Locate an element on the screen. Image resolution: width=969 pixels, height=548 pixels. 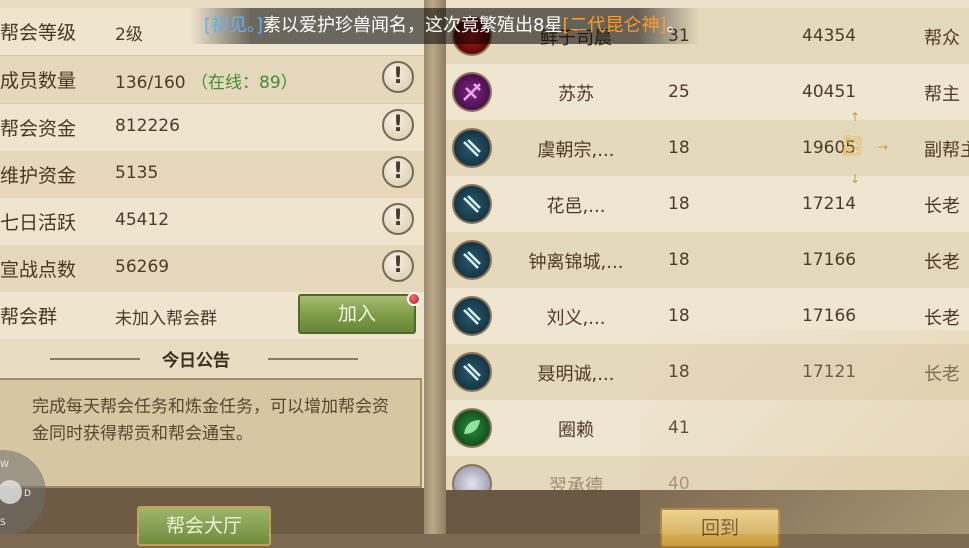
joystick-d-label: D is located at coordinates (27, 494).